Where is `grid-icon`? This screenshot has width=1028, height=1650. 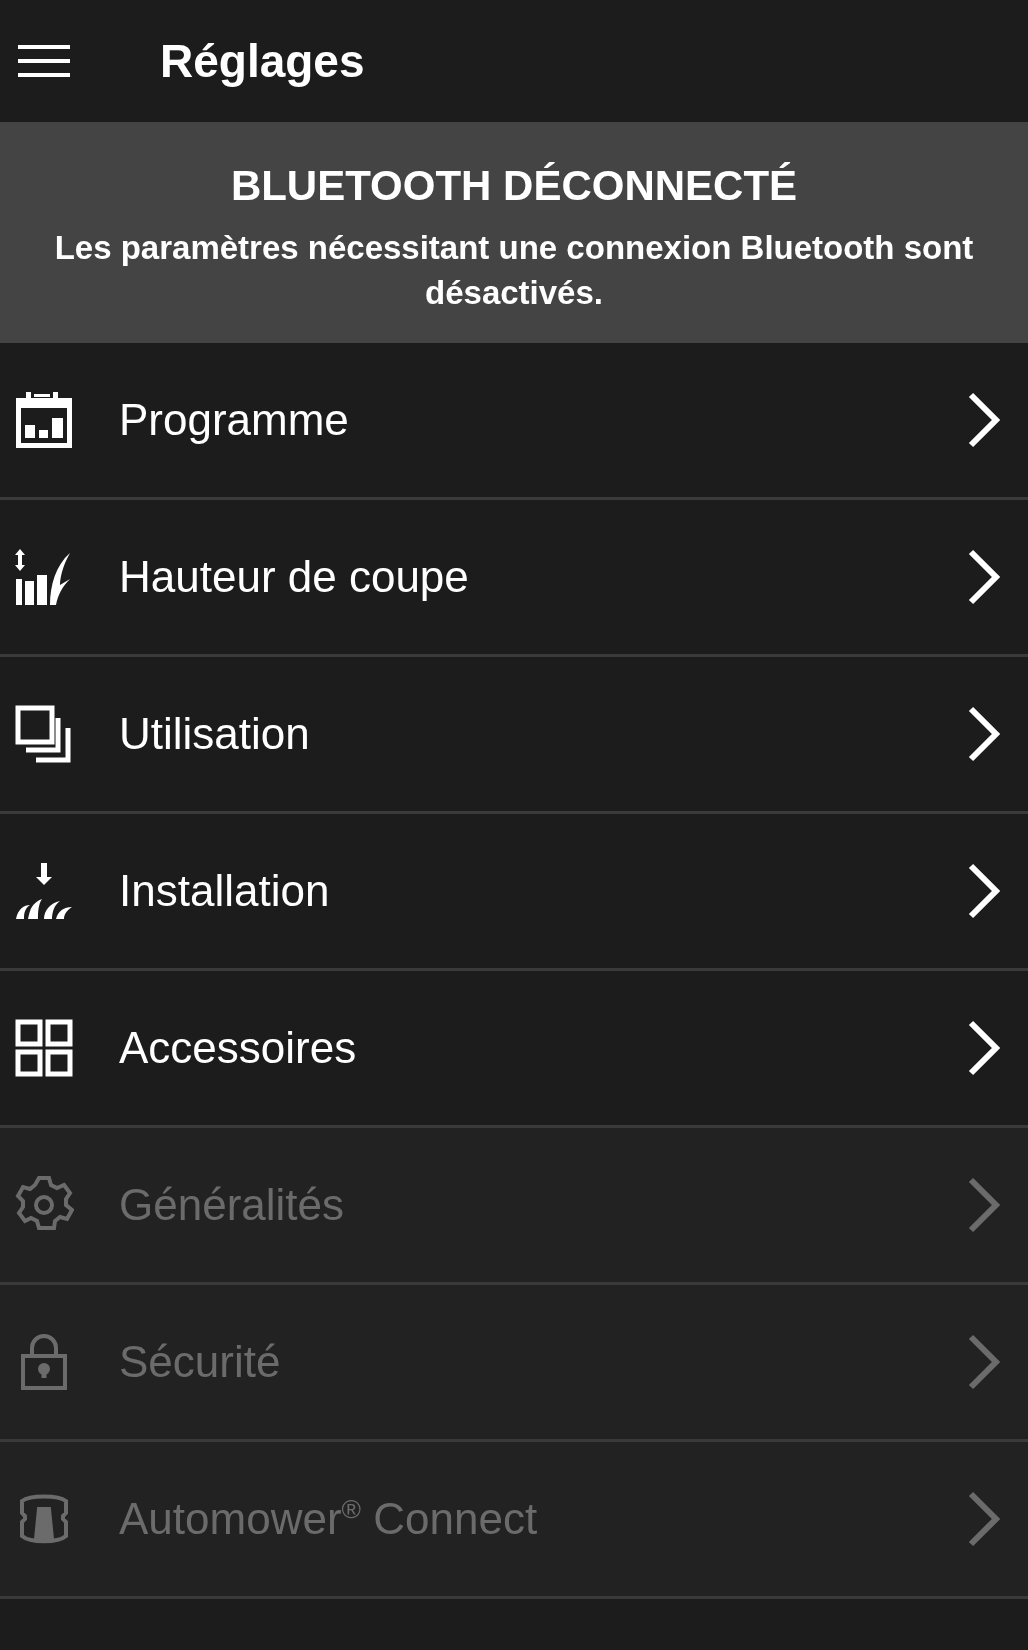
grid-icon is located at coordinates (44, 1048).